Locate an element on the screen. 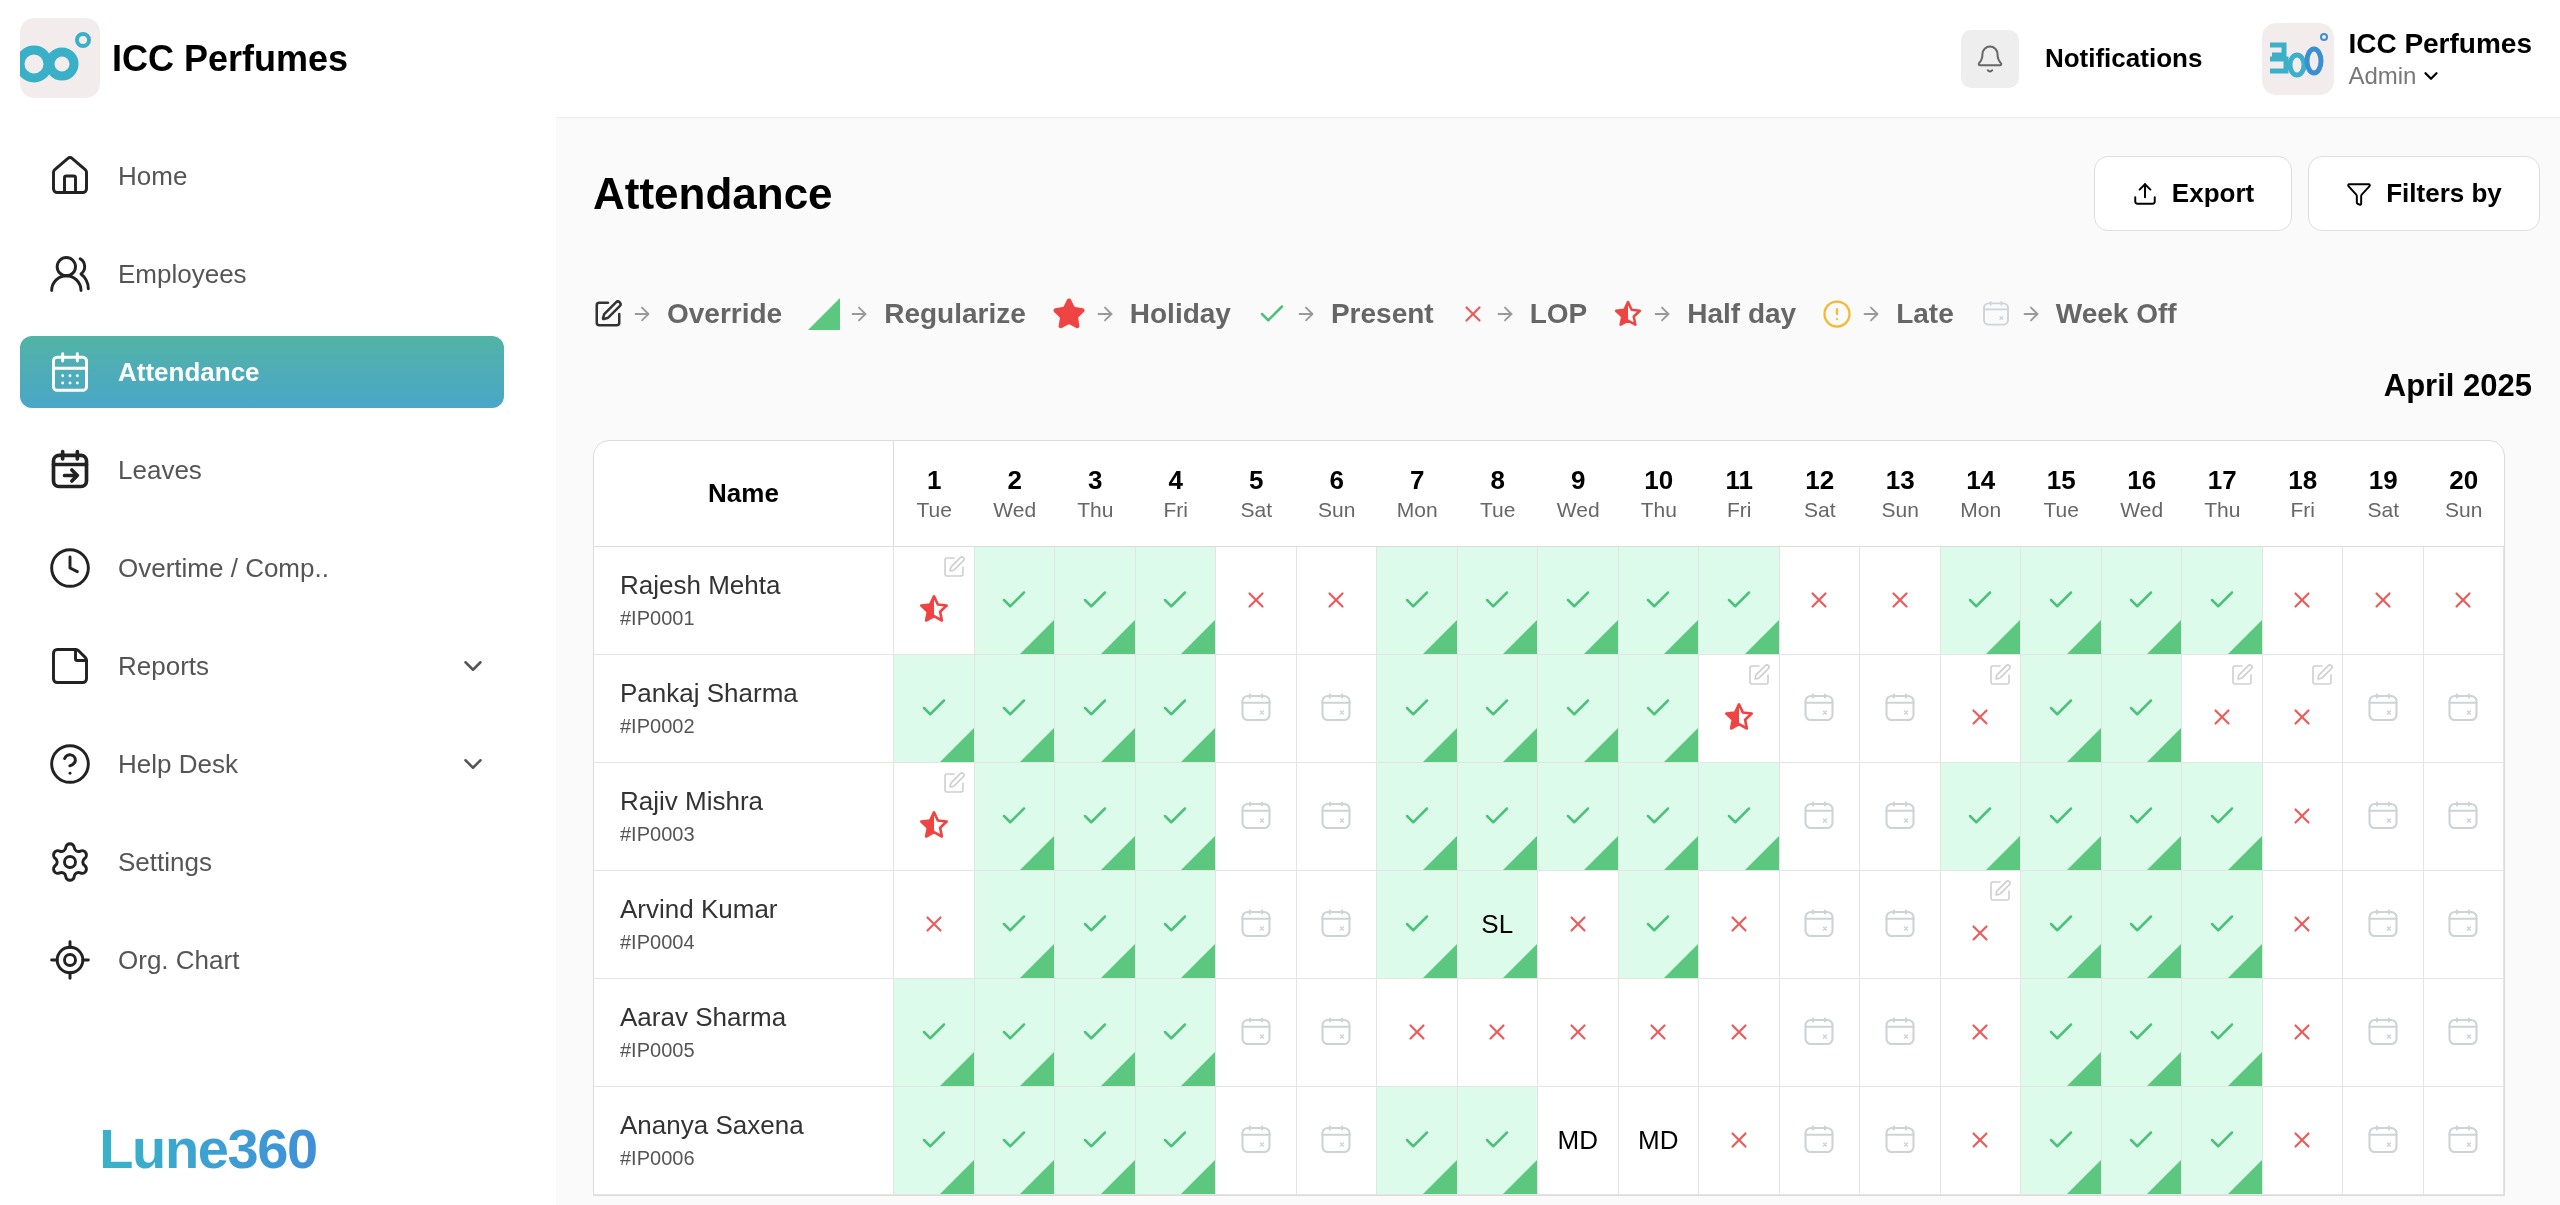 The height and width of the screenshot is (1205, 2560). sidebar-item: Employees is located at coordinates (262, 274).